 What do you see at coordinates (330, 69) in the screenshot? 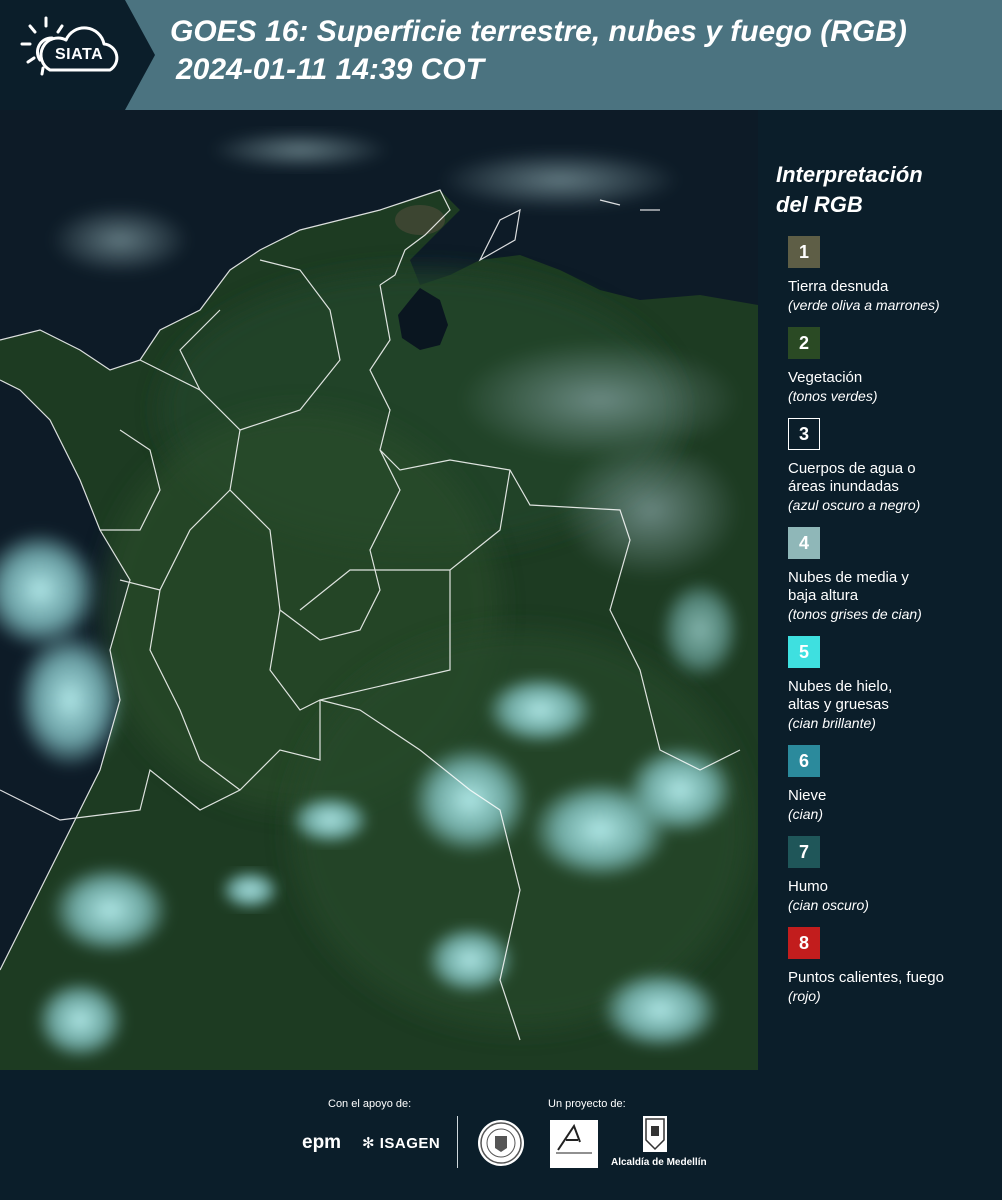
I see `timestamp-subtitle: 2024-01-11 14:39 COT` at bounding box center [330, 69].